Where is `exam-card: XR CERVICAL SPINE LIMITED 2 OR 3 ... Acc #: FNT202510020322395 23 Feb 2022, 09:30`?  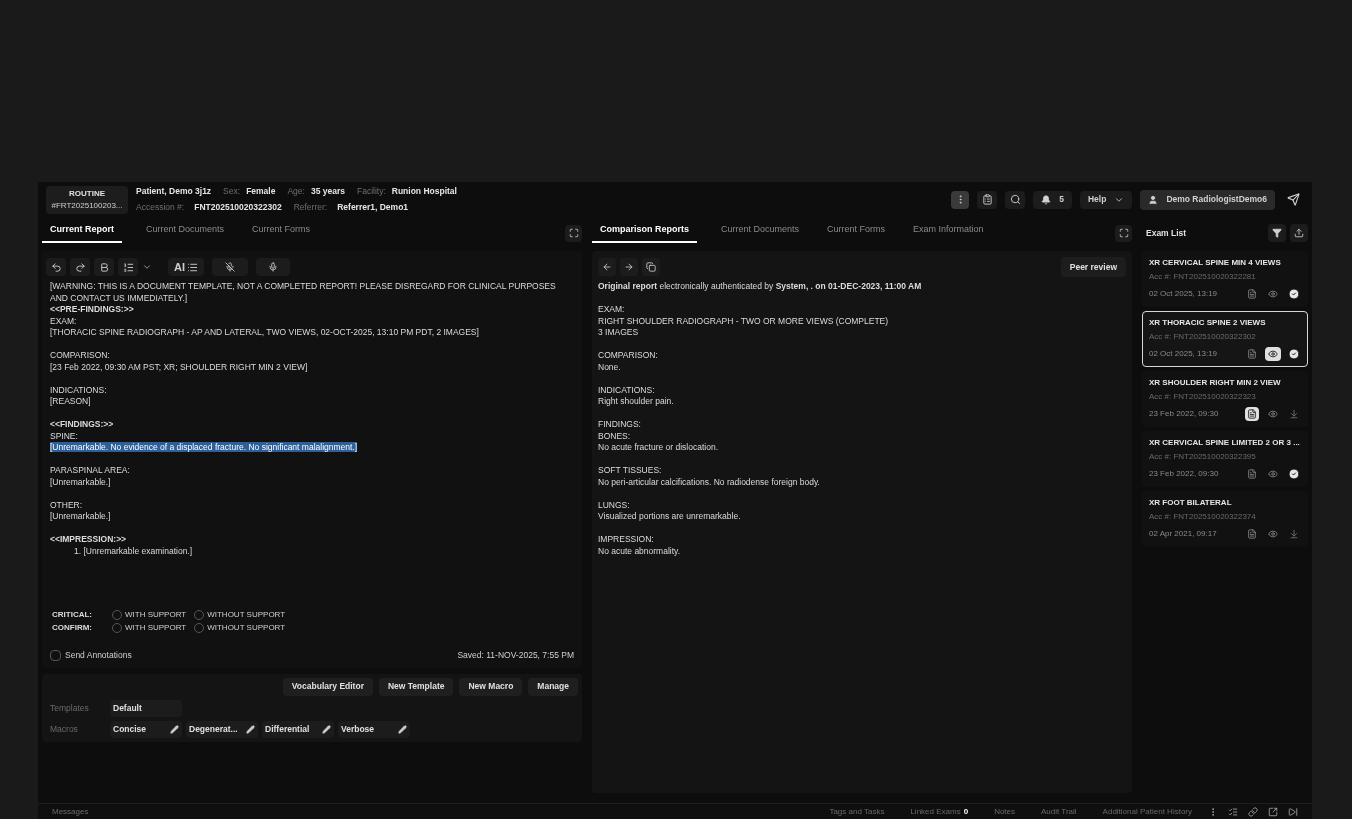
exam-card: XR CERVICAL SPINE LIMITED 2 OR 3 ... Acc #: FNT202510020322395 23 Feb 2022, 09:30 is located at coordinates (1225, 459).